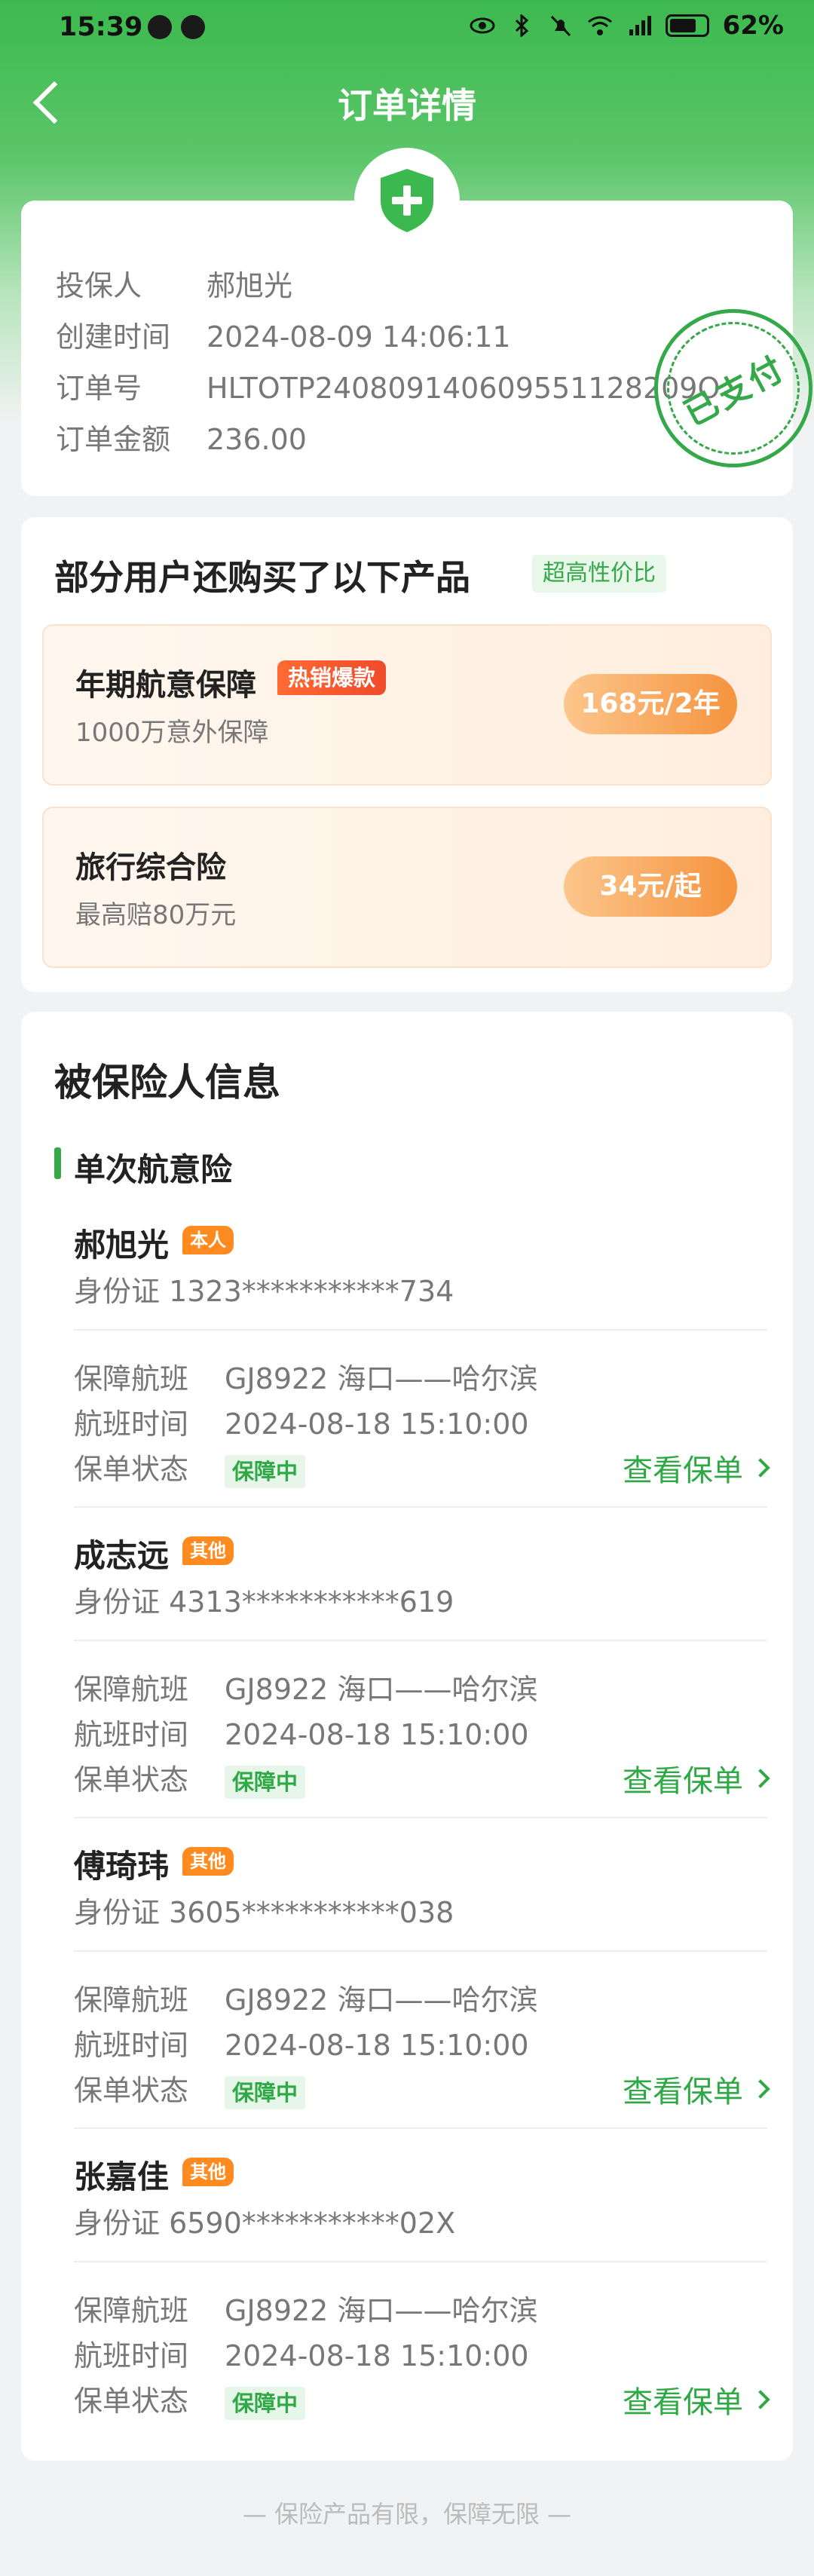 This screenshot has width=814, height=2576. Describe the element at coordinates (264, 1291) in the screenshot. I see `person-id: 身份证 1323***********734` at that location.